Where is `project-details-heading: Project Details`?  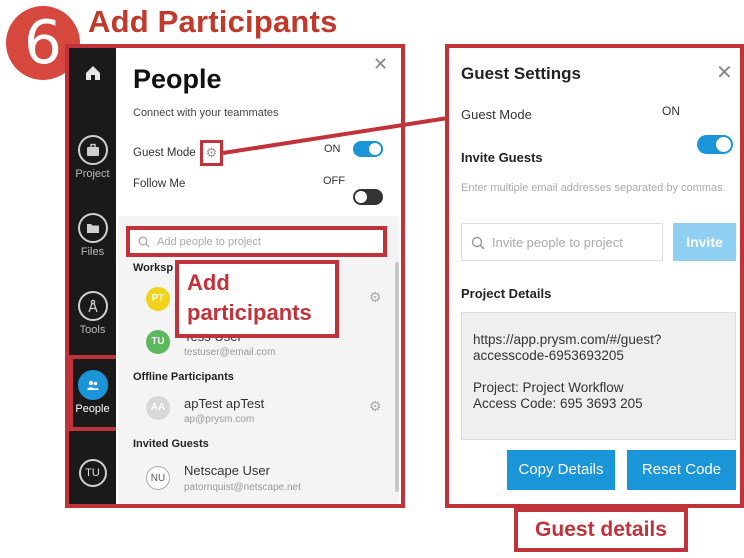
project-details-heading: Project Details is located at coordinates (506, 293).